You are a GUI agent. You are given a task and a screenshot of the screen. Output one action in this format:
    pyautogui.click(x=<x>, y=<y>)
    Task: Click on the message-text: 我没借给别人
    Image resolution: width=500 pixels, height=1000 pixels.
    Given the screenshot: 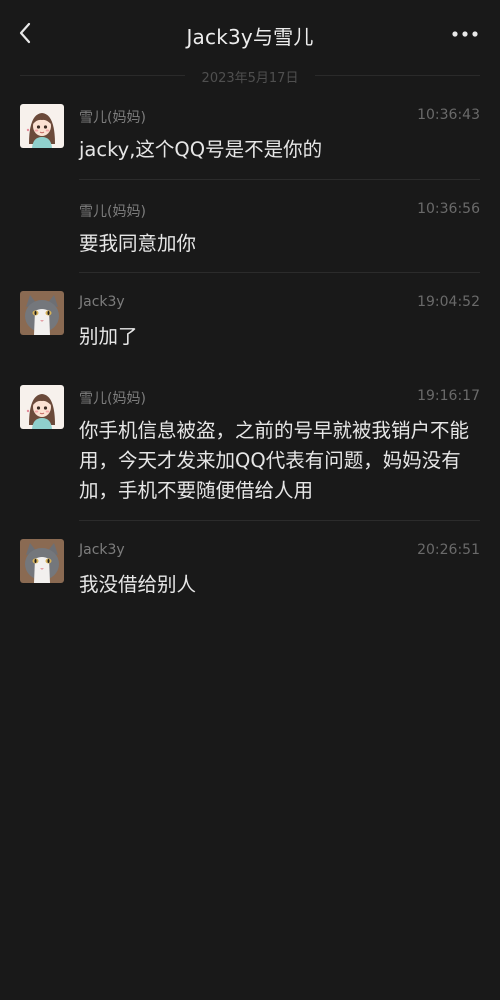 What is the action you would take?
    pyautogui.click(x=138, y=584)
    